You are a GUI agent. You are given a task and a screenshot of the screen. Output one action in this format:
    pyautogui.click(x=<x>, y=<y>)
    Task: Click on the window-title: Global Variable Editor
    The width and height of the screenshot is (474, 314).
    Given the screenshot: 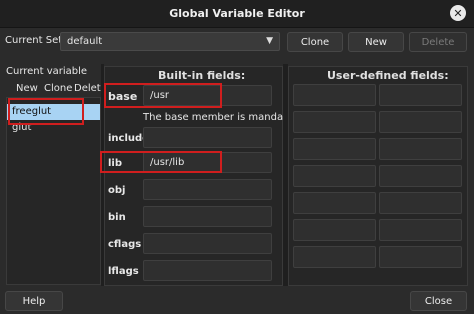 What is the action you would take?
    pyautogui.click(x=237, y=13)
    